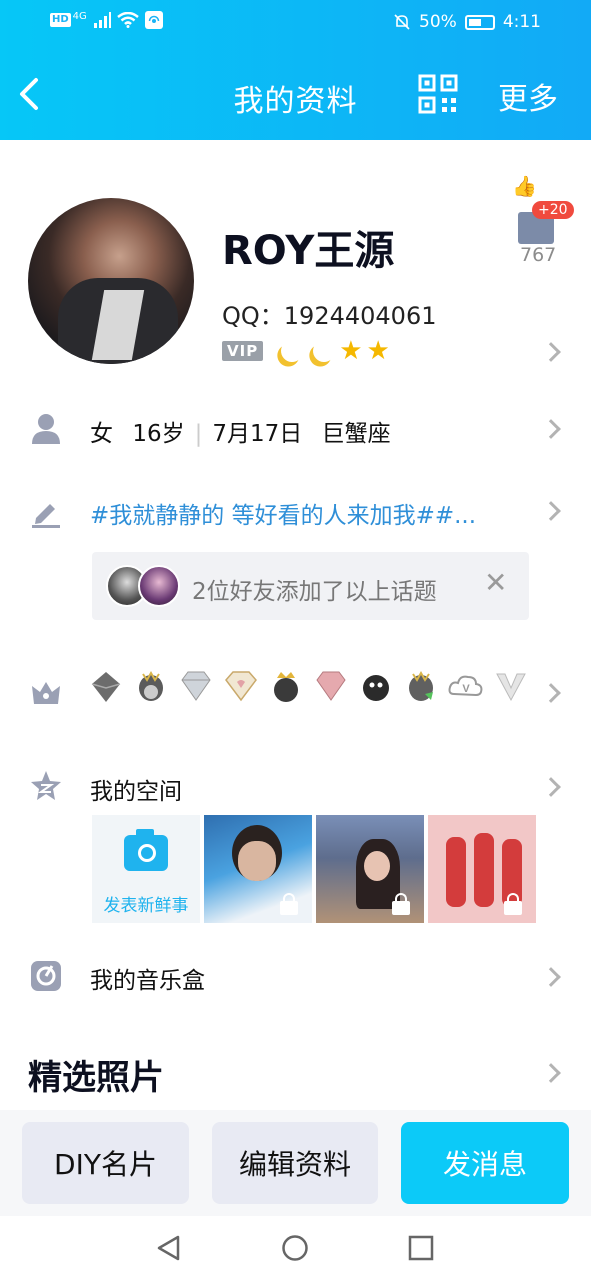 The image size is (591, 1280). I want to click on avatar, so click(111, 281).